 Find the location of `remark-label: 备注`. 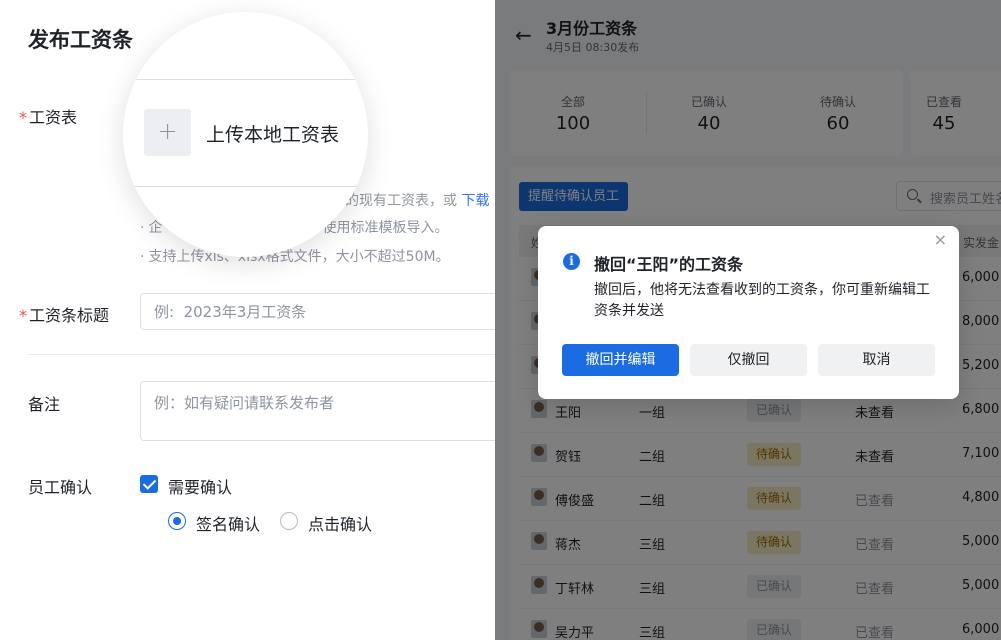

remark-label: 备注 is located at coordinates (44, 404).